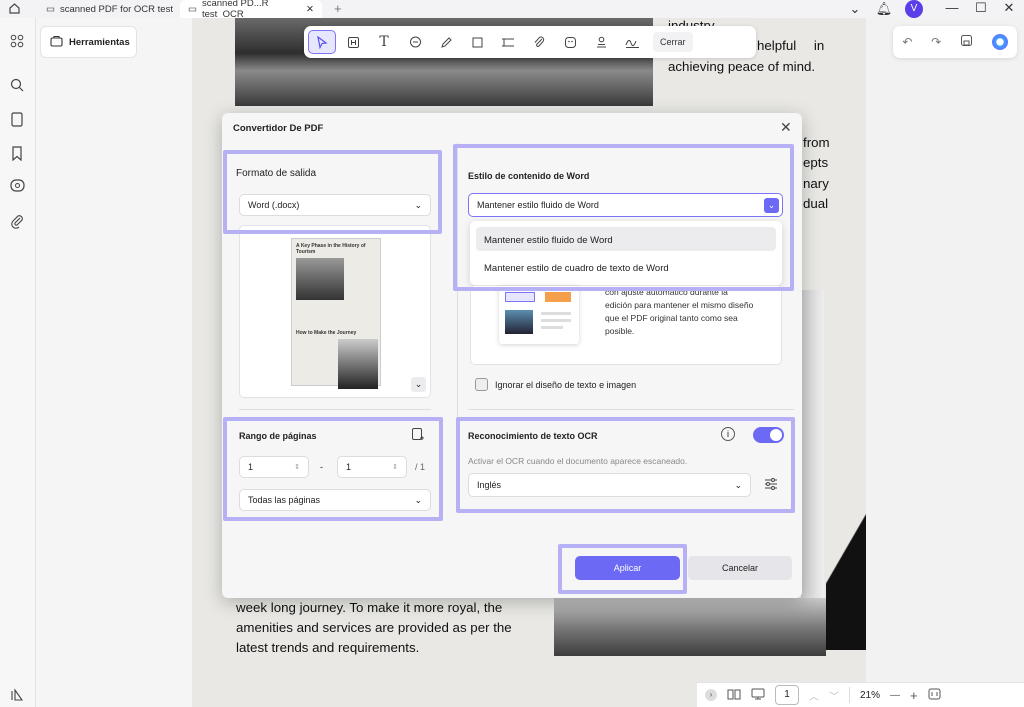 This screenshot has height=707, width=1024. Describe the element at coordinates (328, 647) in the screenshot. I see `doc-text-line: latest trends and requirements.` at that location.